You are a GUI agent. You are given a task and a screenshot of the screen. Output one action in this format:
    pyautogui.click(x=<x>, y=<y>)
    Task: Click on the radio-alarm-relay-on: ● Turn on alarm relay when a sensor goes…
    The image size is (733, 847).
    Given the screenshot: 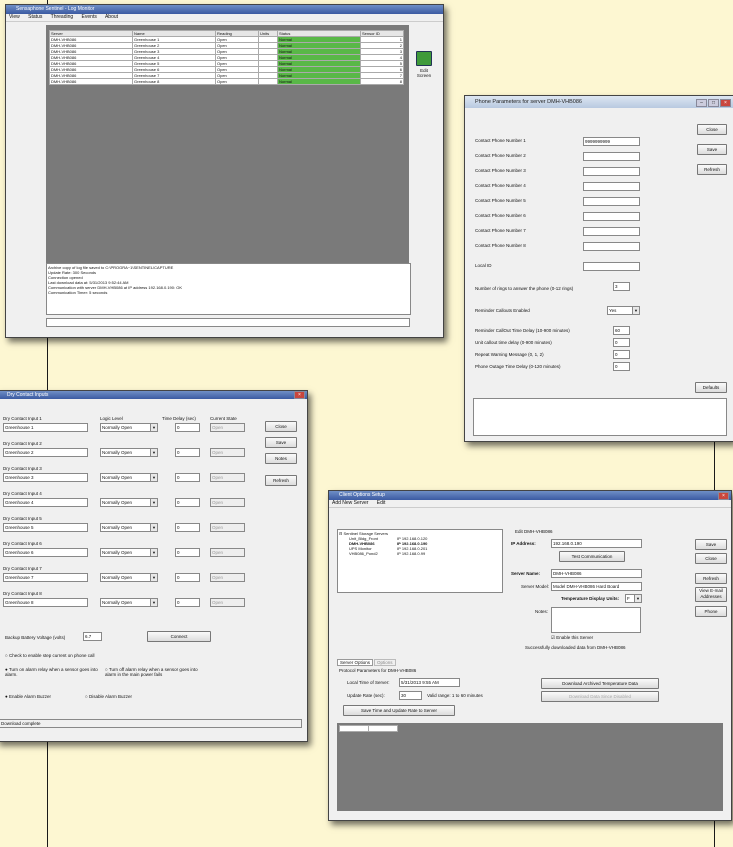 What is the action you would take?
    pyautogui.click(x=52, y=672)
    